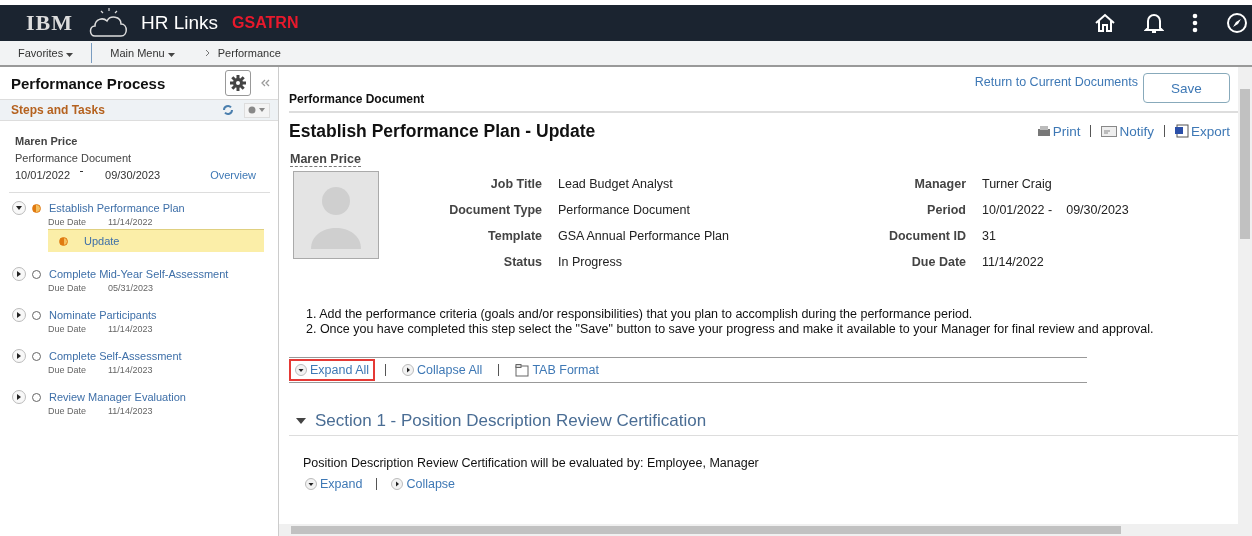 The width and height of the screenshot is (1252, 536). I want to click on chevron-icon, so click(207, 53).